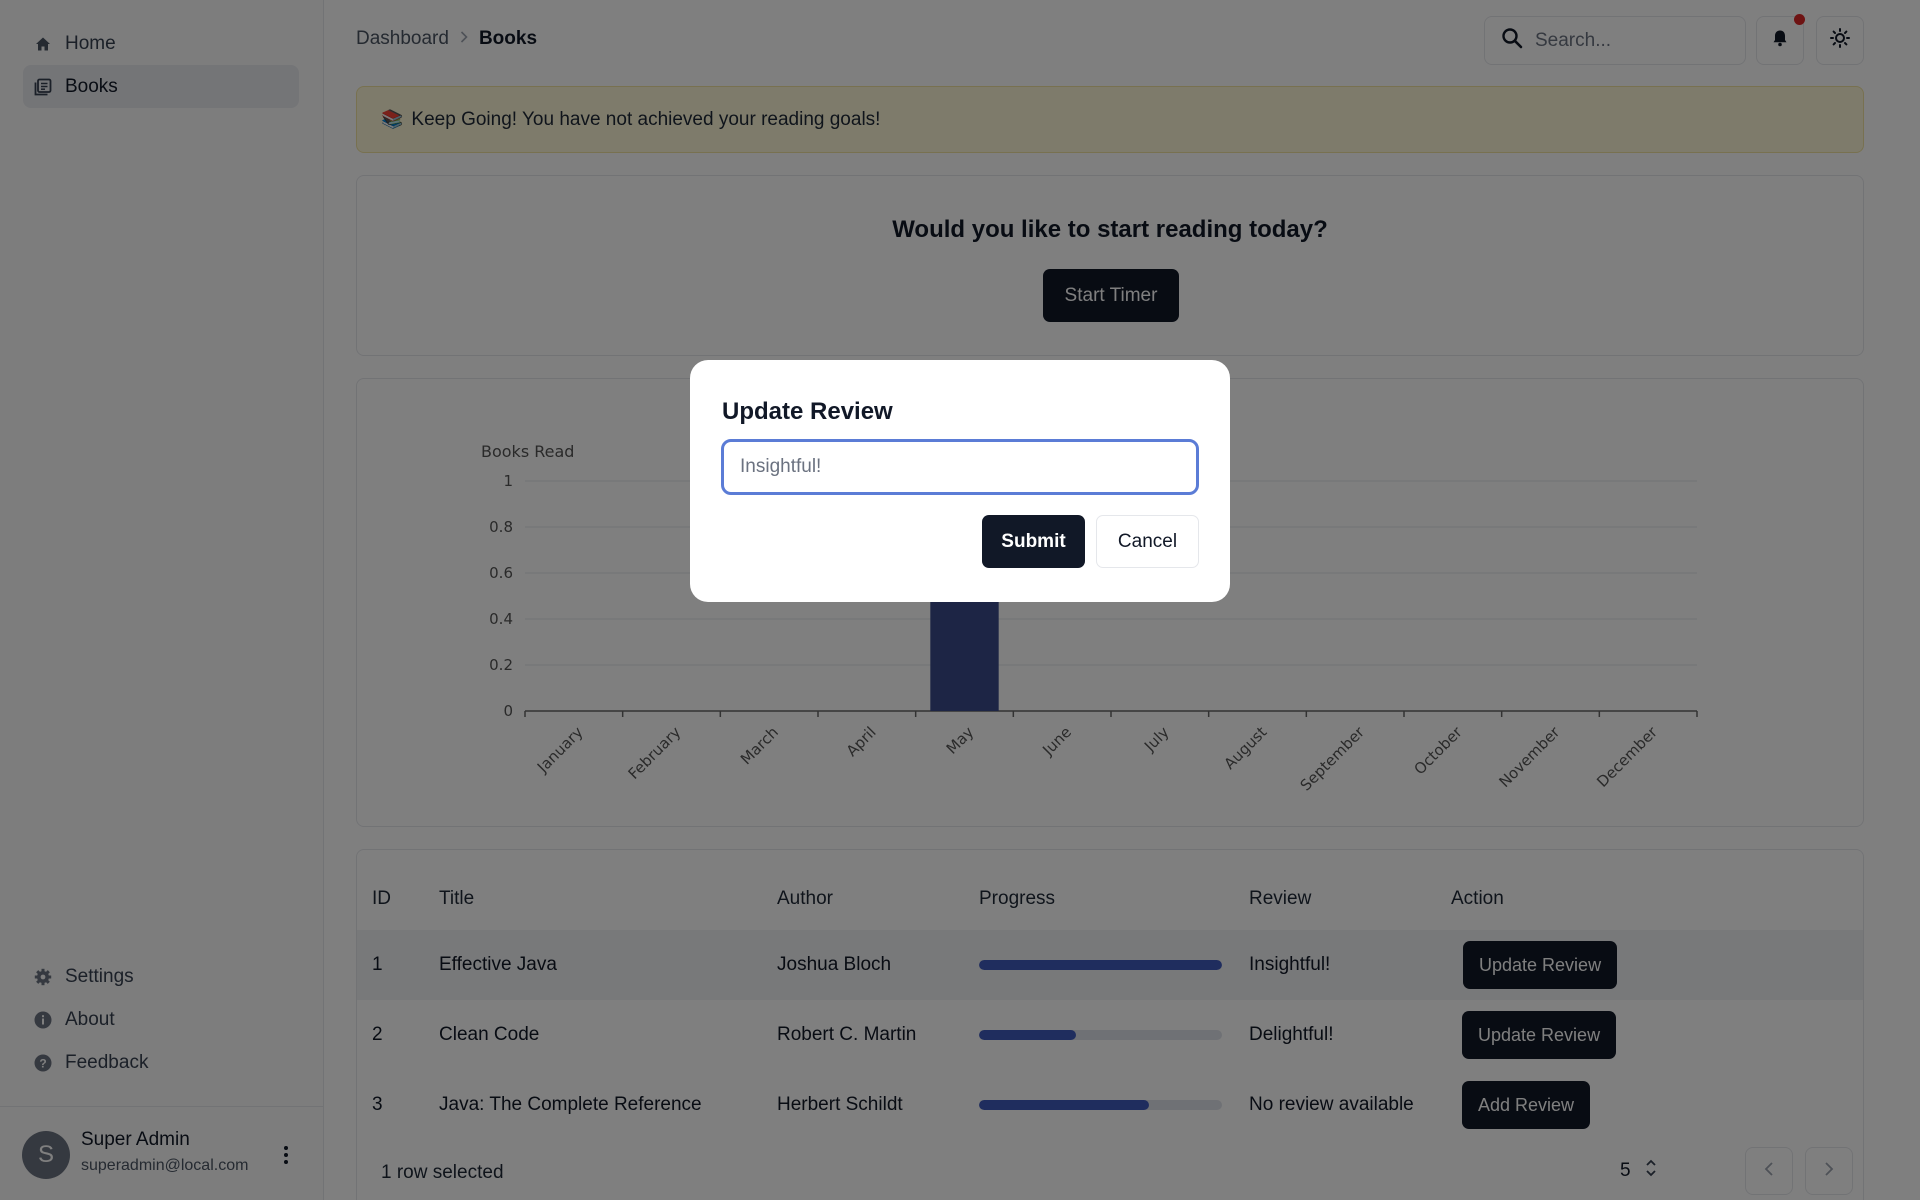 The width and height of the screenshot is (1920, 1200). What do you see at coordinates (807, 411) in the screenshot?
I see `dialog-title: Update Review` at bounding box center [807, 411].